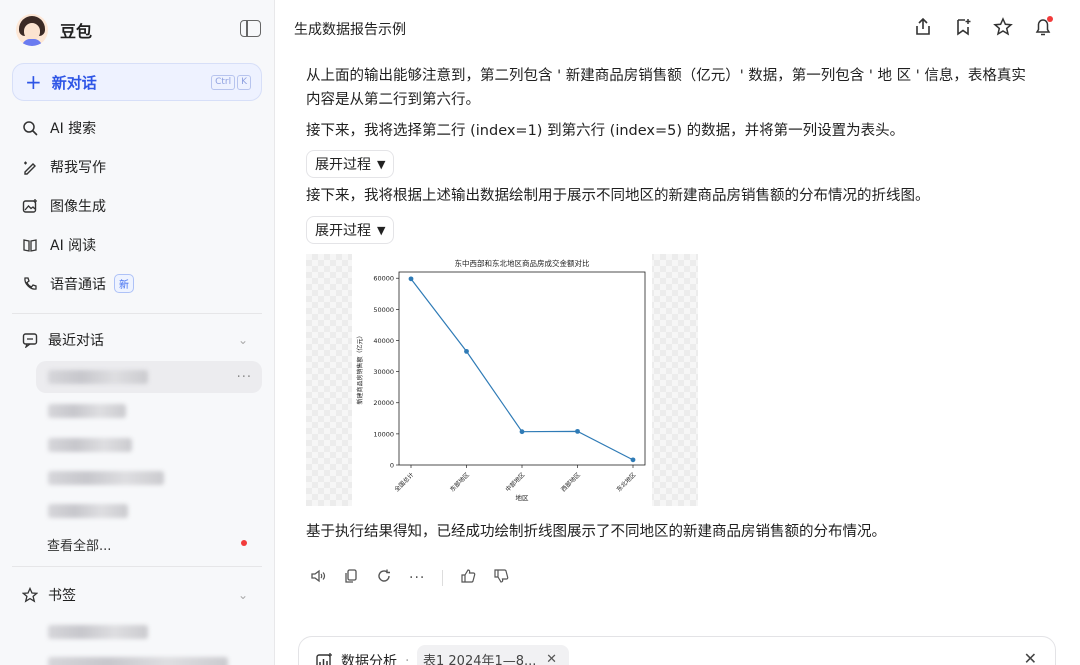  I want to click on chat-input-bar: 数据分析 · 表1 2024年1—8... ✕ ✕, so click(677, 650).